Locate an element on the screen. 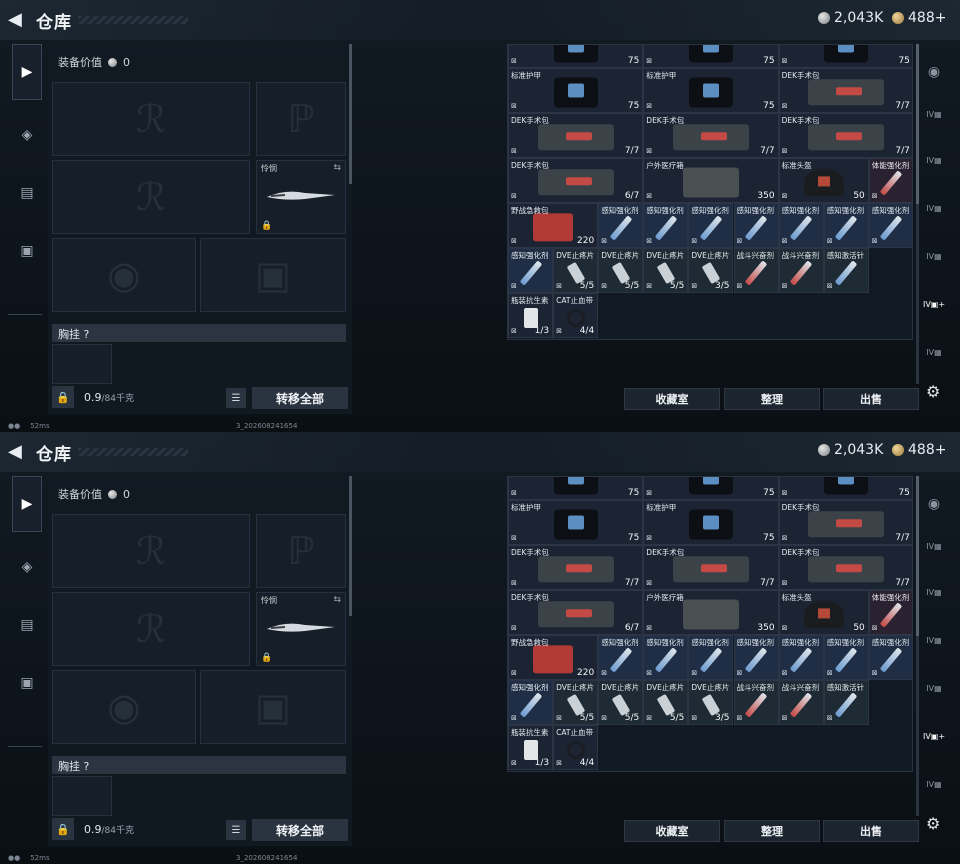  container-5-icon: IV▦ is located at coordinates (934, 357).